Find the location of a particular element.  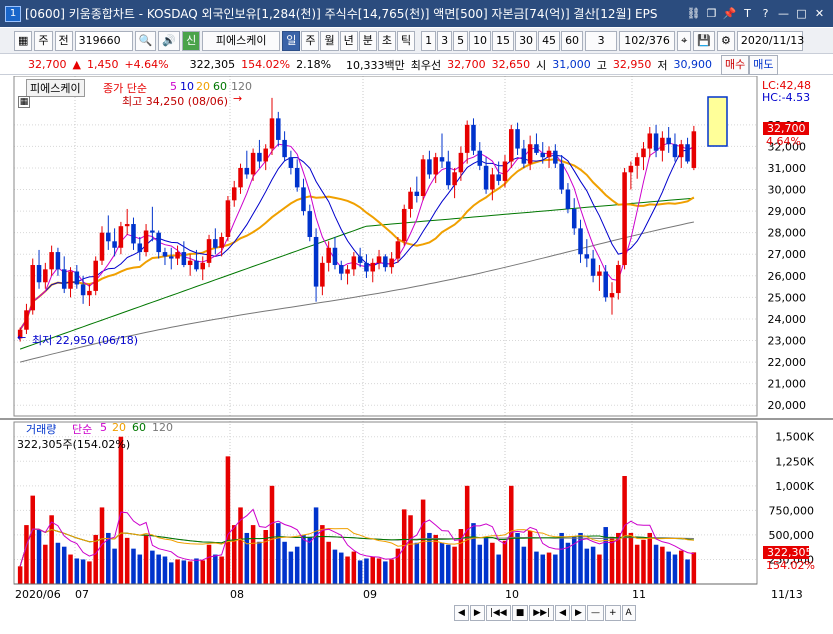

settings-icon: ⚙ is located at coordinates (725, 40).